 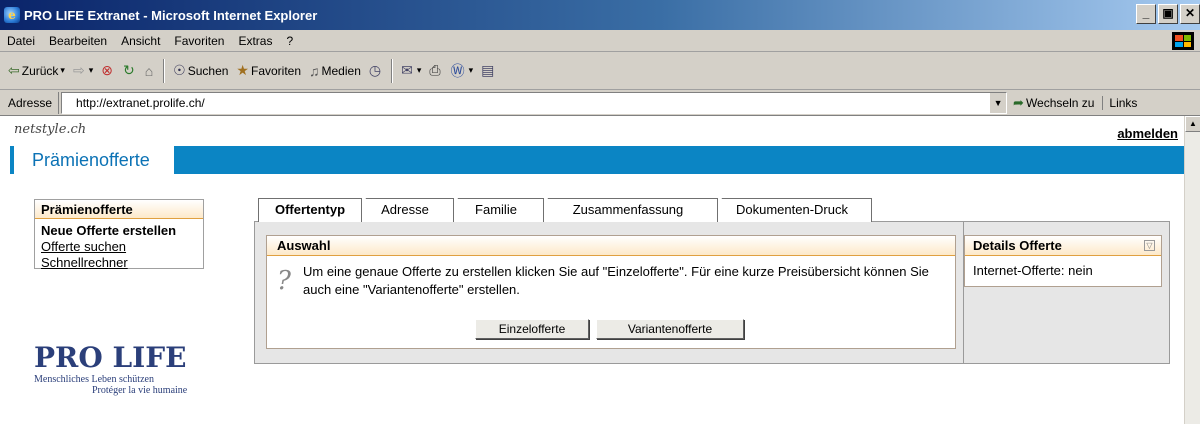 What do you see at coordinates (276, 70) in the screenshot?
I see `favorites-label: Favoriten` at bounding box center [276, 70].